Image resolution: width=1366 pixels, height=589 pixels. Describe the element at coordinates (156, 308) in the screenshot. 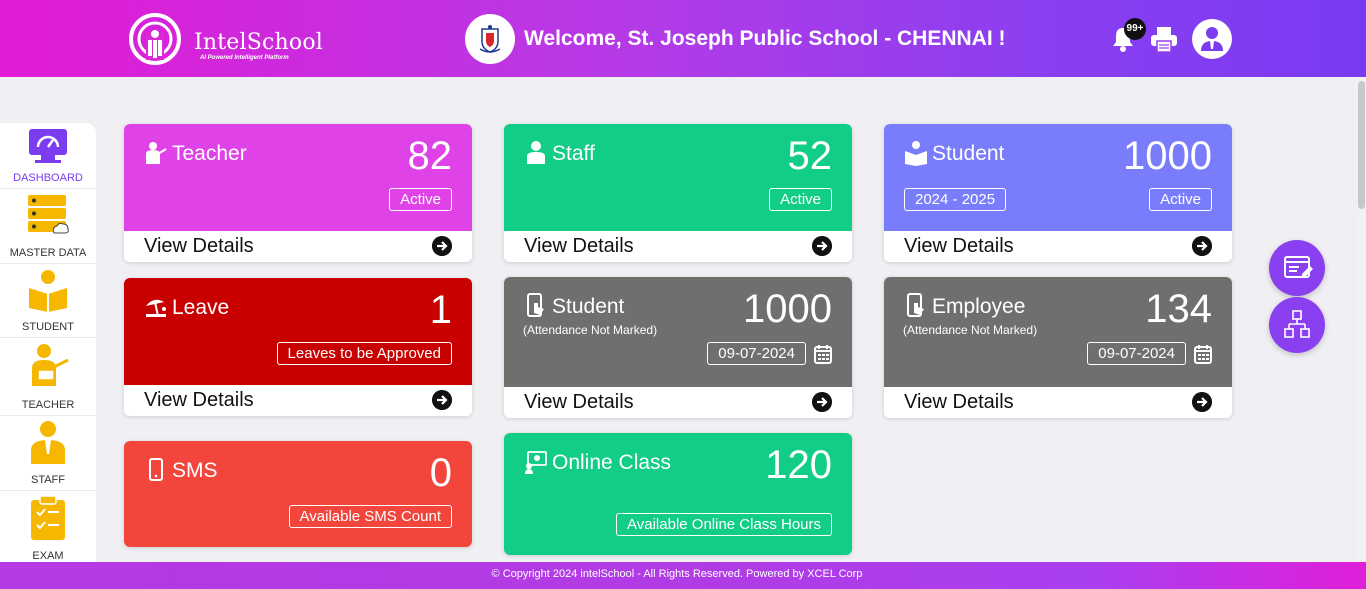

I see `beach-umbrella-icon` at that location.